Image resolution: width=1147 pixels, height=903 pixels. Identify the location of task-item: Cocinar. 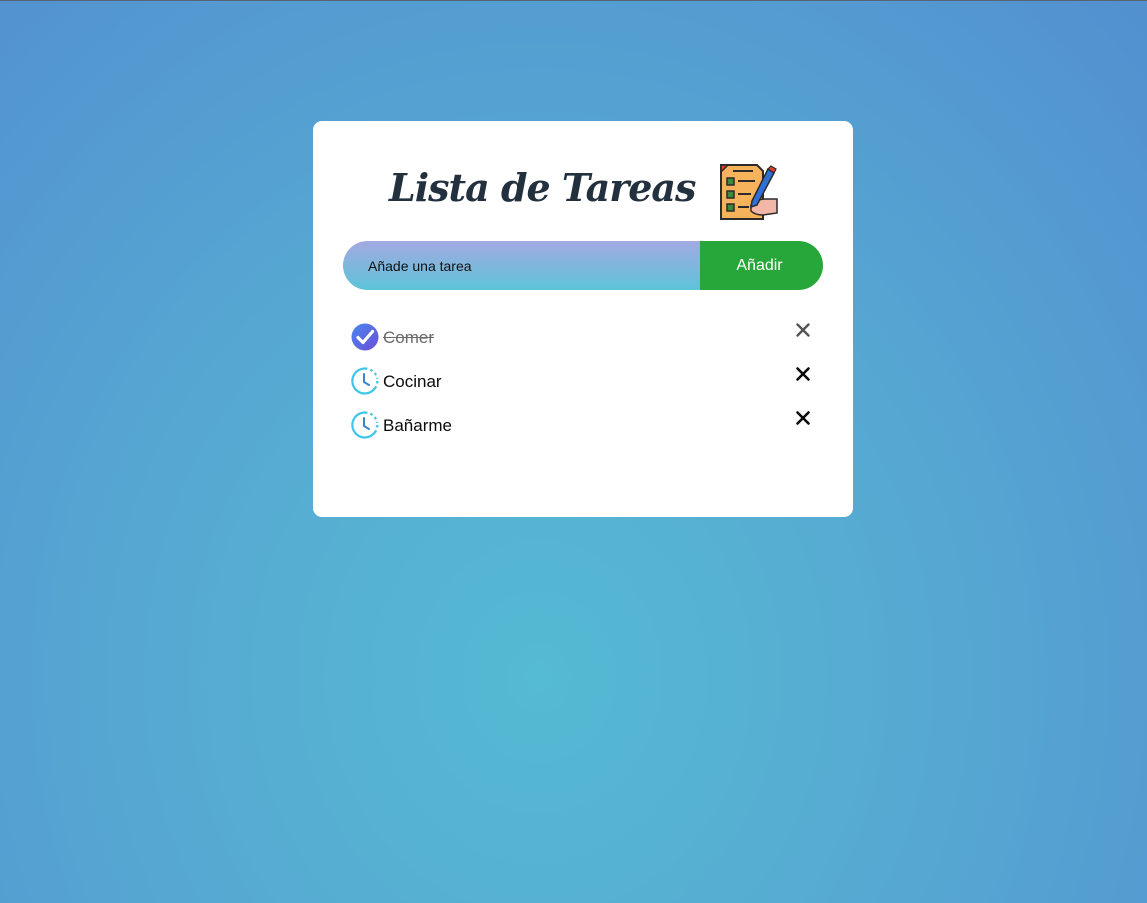
(583, 387).